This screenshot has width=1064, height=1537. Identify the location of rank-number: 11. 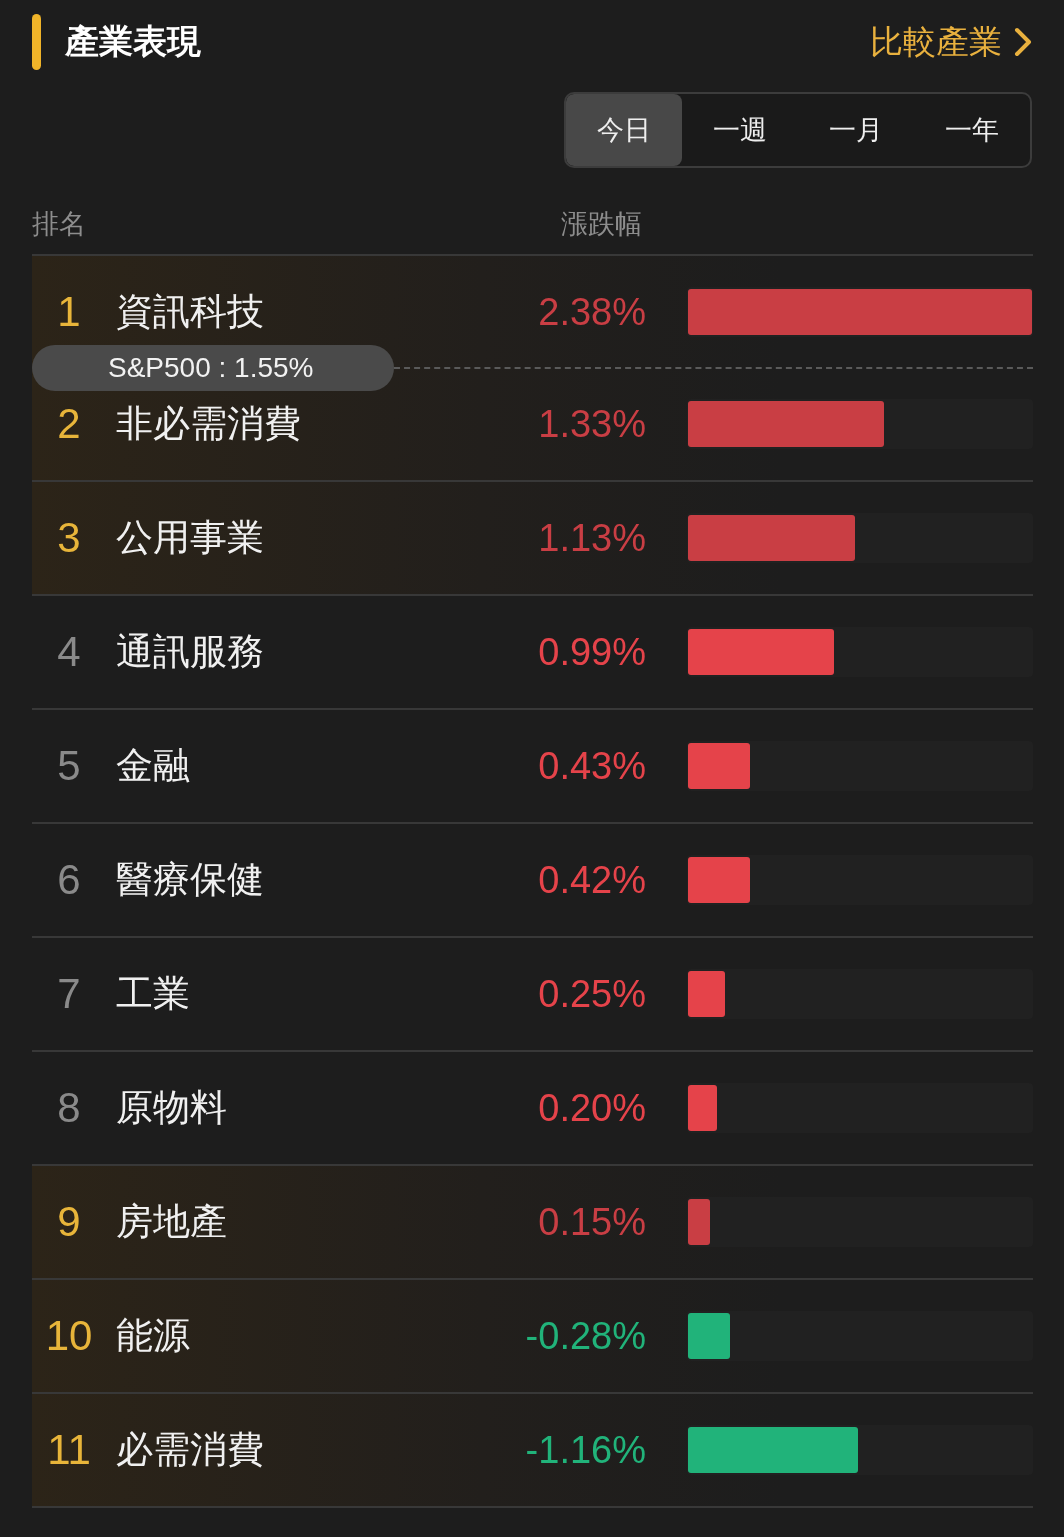
(69, 1450).